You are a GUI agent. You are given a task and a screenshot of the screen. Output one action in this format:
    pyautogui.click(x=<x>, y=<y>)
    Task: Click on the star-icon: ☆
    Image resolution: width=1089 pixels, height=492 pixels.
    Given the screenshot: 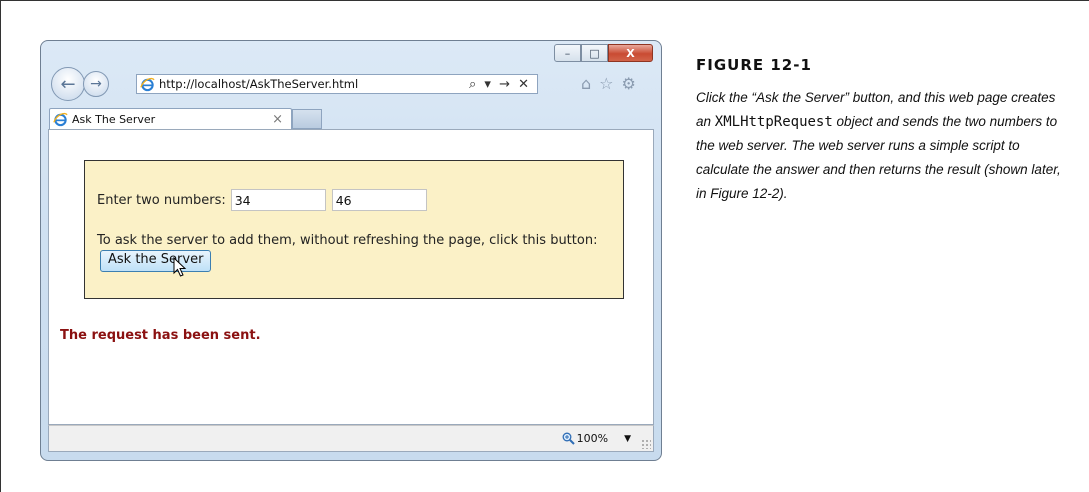 What is the action you would take?
    pyautogui.click(x=606, y=83)
    